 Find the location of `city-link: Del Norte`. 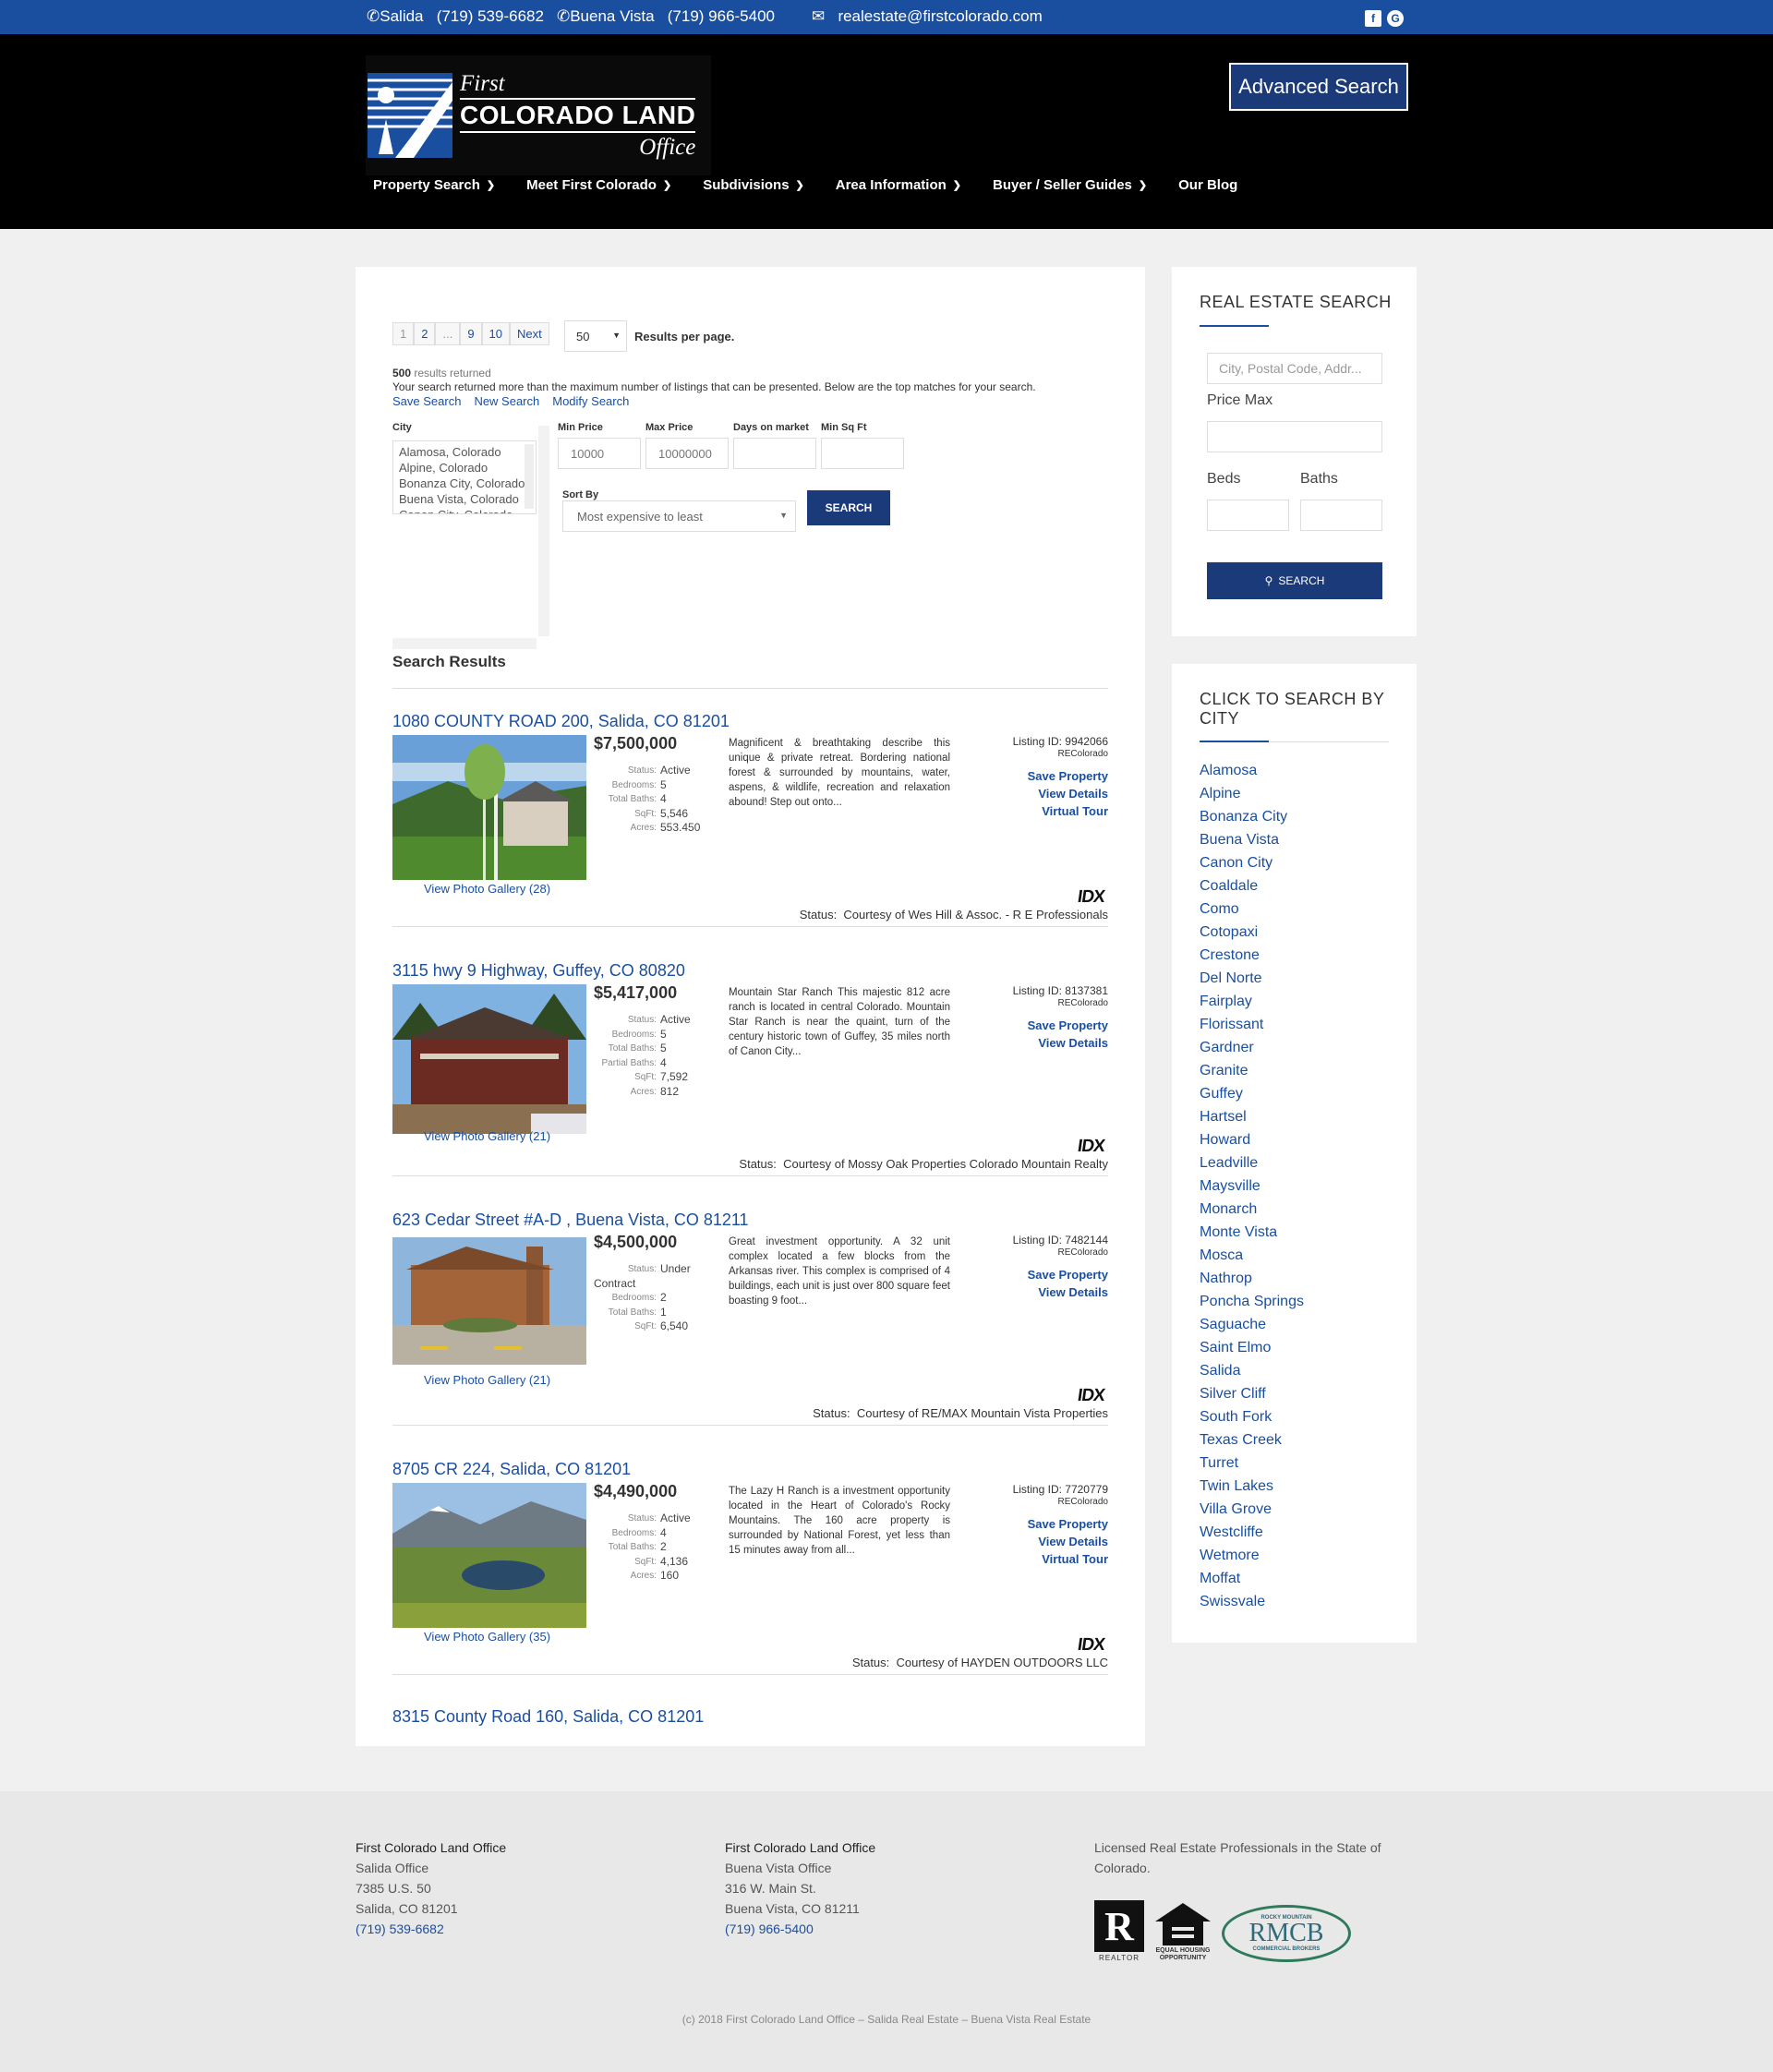

city-link: Del Norte is located at coordinates (1252, 978).